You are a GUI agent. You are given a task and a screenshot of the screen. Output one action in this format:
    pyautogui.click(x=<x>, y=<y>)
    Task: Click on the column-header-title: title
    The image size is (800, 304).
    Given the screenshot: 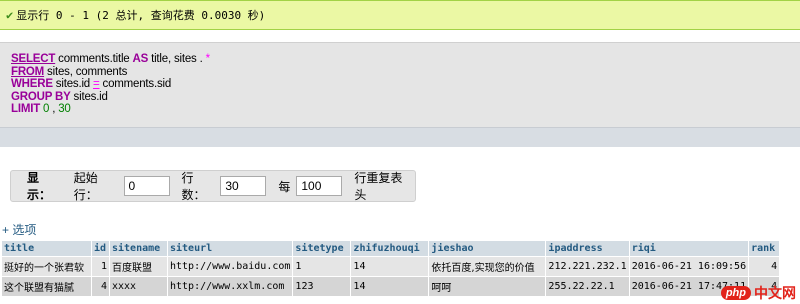 What is the action you would take?
    pyautogui.click(x=46, y=248)
    